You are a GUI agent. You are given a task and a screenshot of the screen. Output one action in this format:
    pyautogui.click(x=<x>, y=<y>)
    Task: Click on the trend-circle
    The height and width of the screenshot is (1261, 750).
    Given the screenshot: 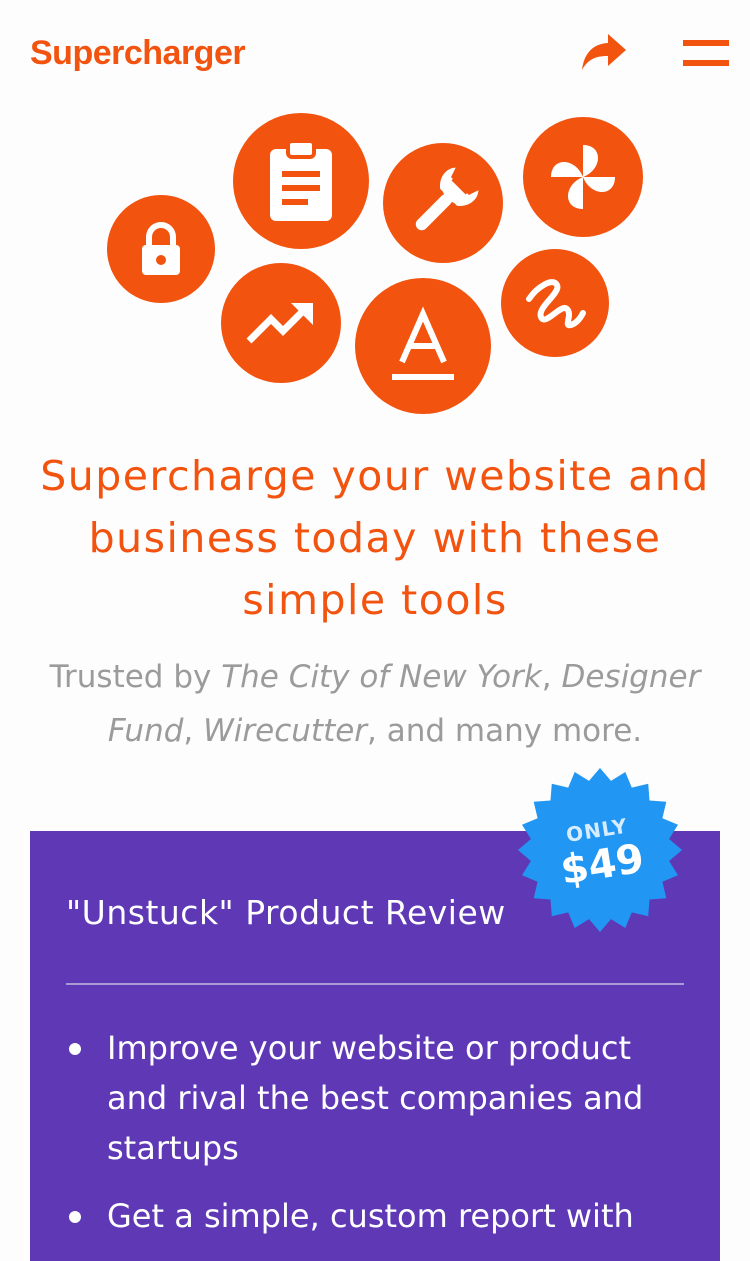 What is the action you would take?
    pyautogui.click(x=281, y=323)
    